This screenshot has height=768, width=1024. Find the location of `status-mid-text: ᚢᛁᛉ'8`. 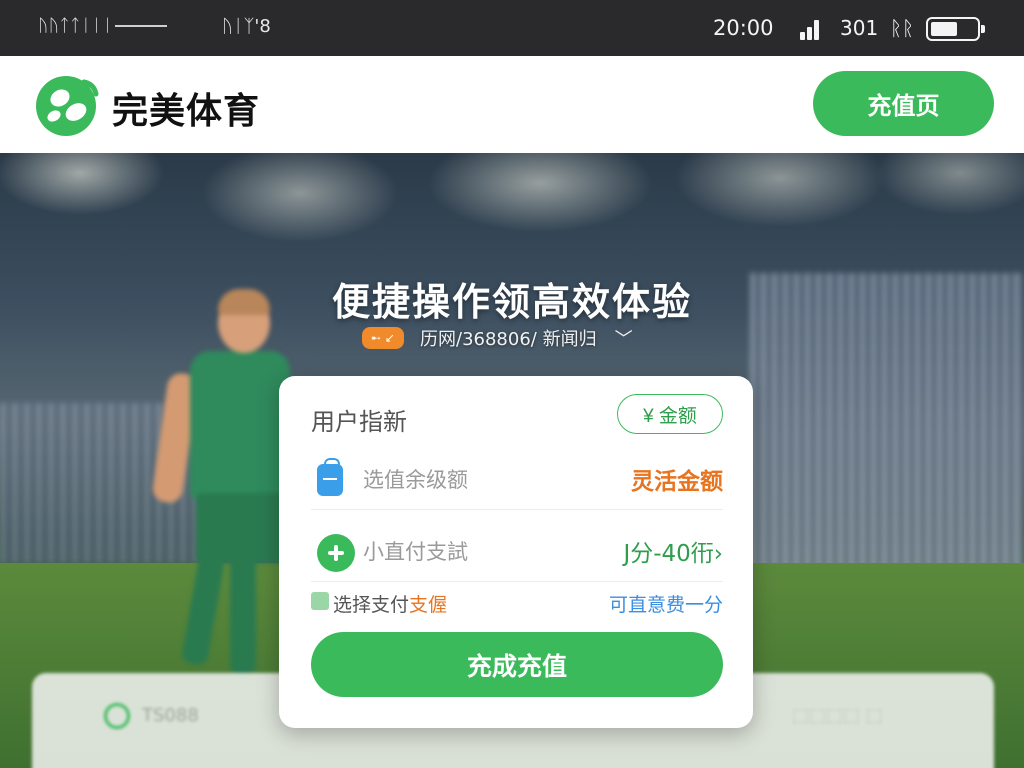

status-mid-text: ᚢᛁᛉ'8 is located at coordinates (246, 26).